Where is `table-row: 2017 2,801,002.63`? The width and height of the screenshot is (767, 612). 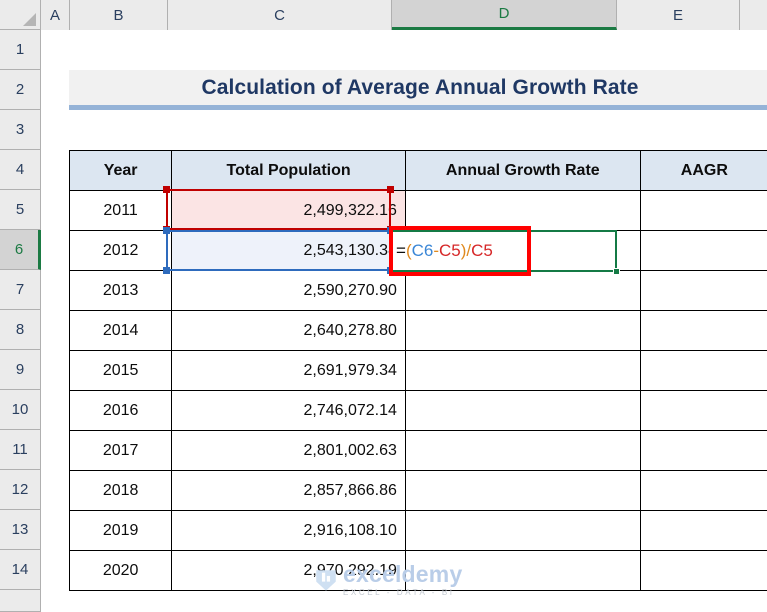
table-row: 2017 2,801,002.63 is located at coordinates (417, 450).